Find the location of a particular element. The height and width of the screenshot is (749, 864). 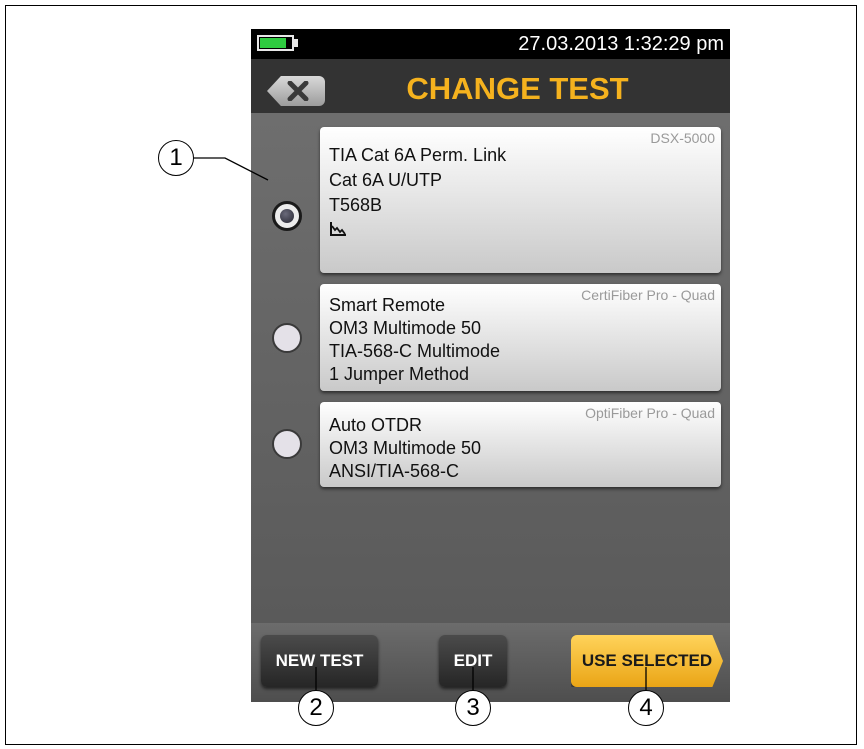

callout-2: 2 is located at coordinates (316, 708).